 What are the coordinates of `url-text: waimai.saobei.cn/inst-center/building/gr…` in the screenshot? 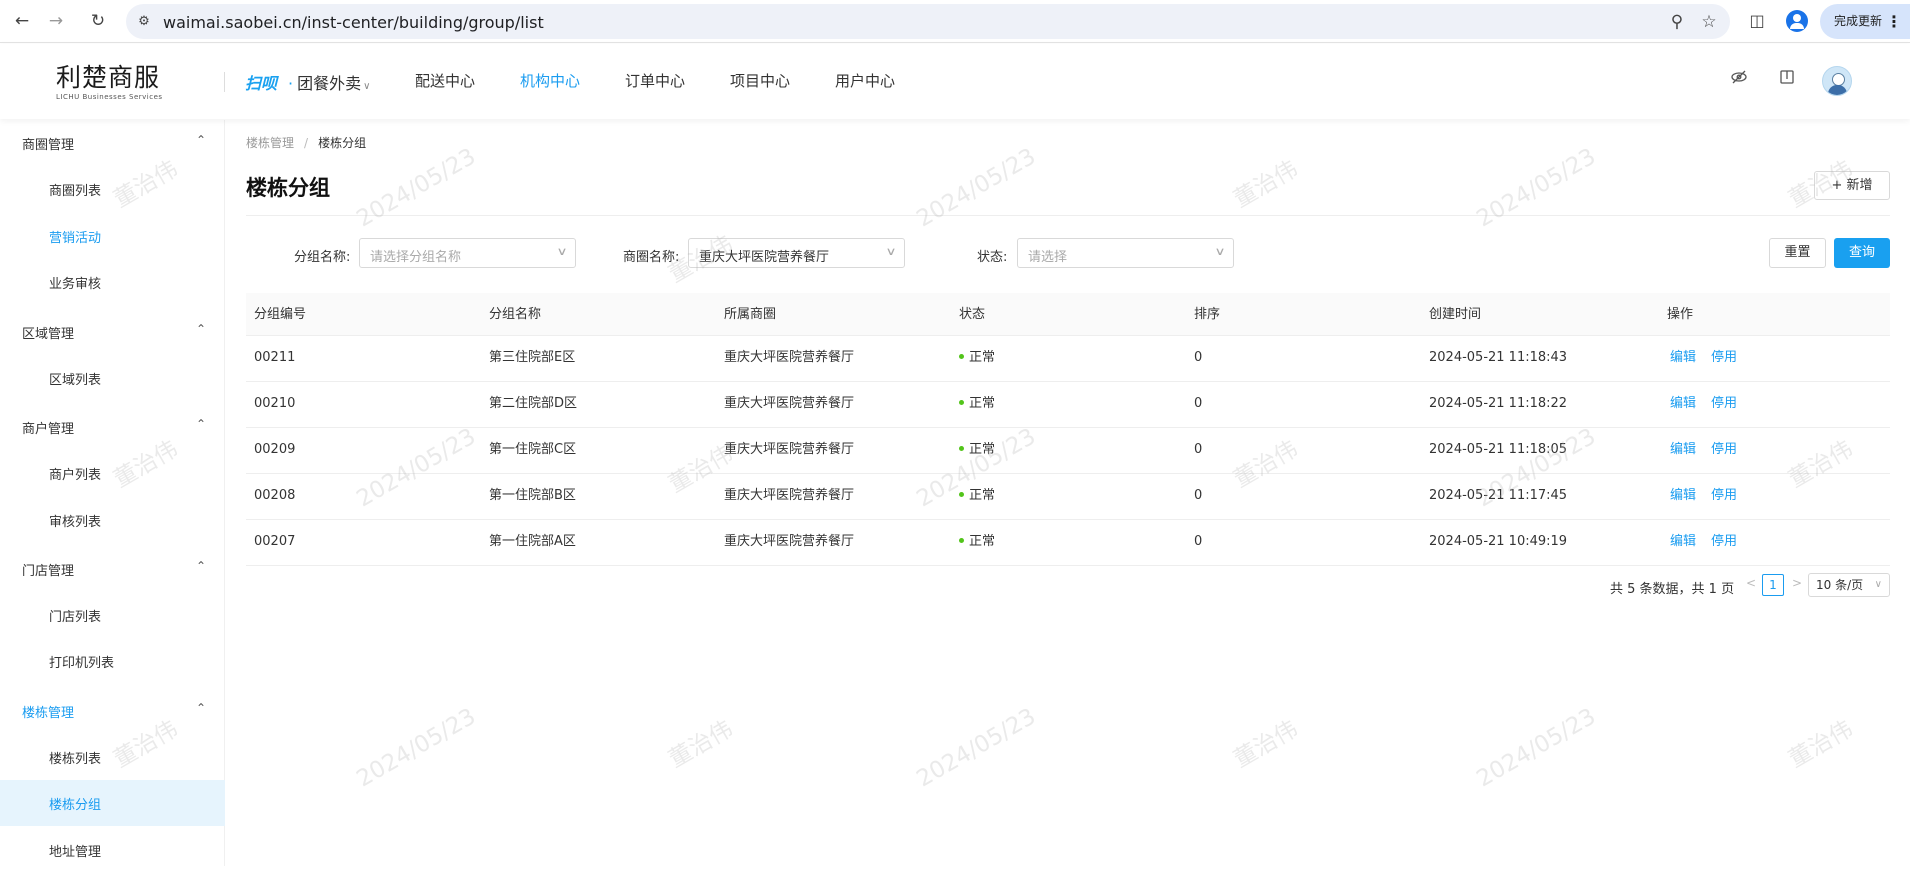 It's located at (353, 22).